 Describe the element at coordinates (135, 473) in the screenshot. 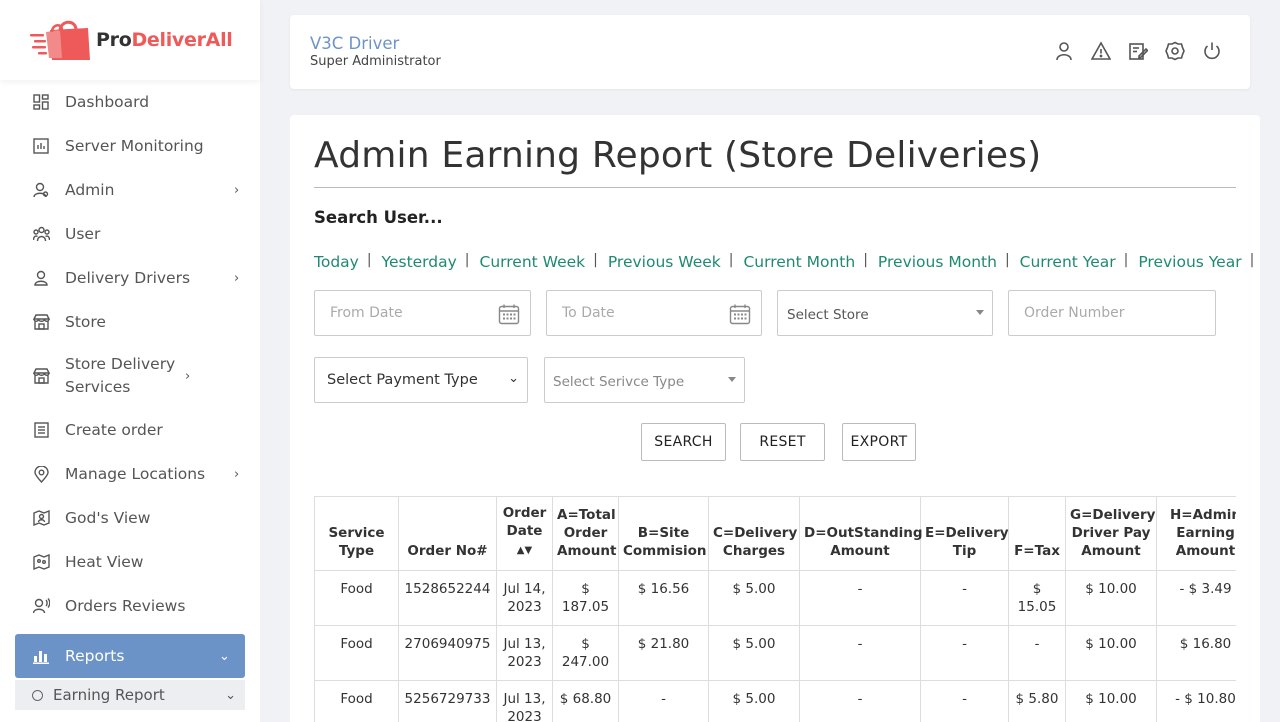

I see `sidebar-item-label: Manage Locations` at that location.